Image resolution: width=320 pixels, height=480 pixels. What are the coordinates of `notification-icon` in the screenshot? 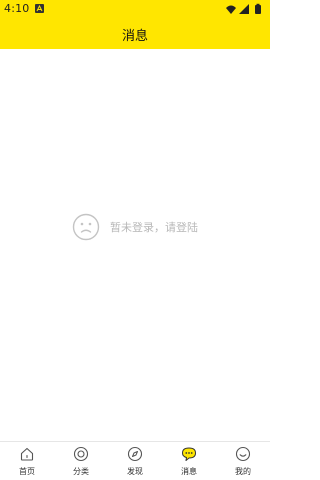 It's located at (39, 8).